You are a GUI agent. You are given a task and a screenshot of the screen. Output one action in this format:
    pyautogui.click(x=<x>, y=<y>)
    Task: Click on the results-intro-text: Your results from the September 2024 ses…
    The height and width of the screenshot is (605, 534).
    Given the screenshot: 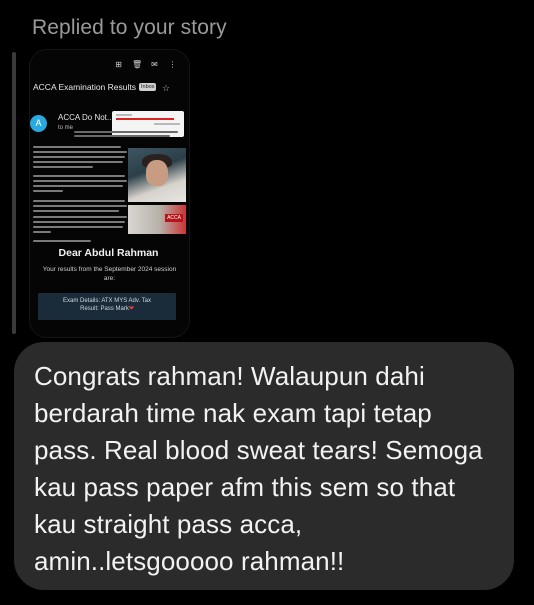 What is the action you would take?
    pyautogui.click(x=109, y=274)
    